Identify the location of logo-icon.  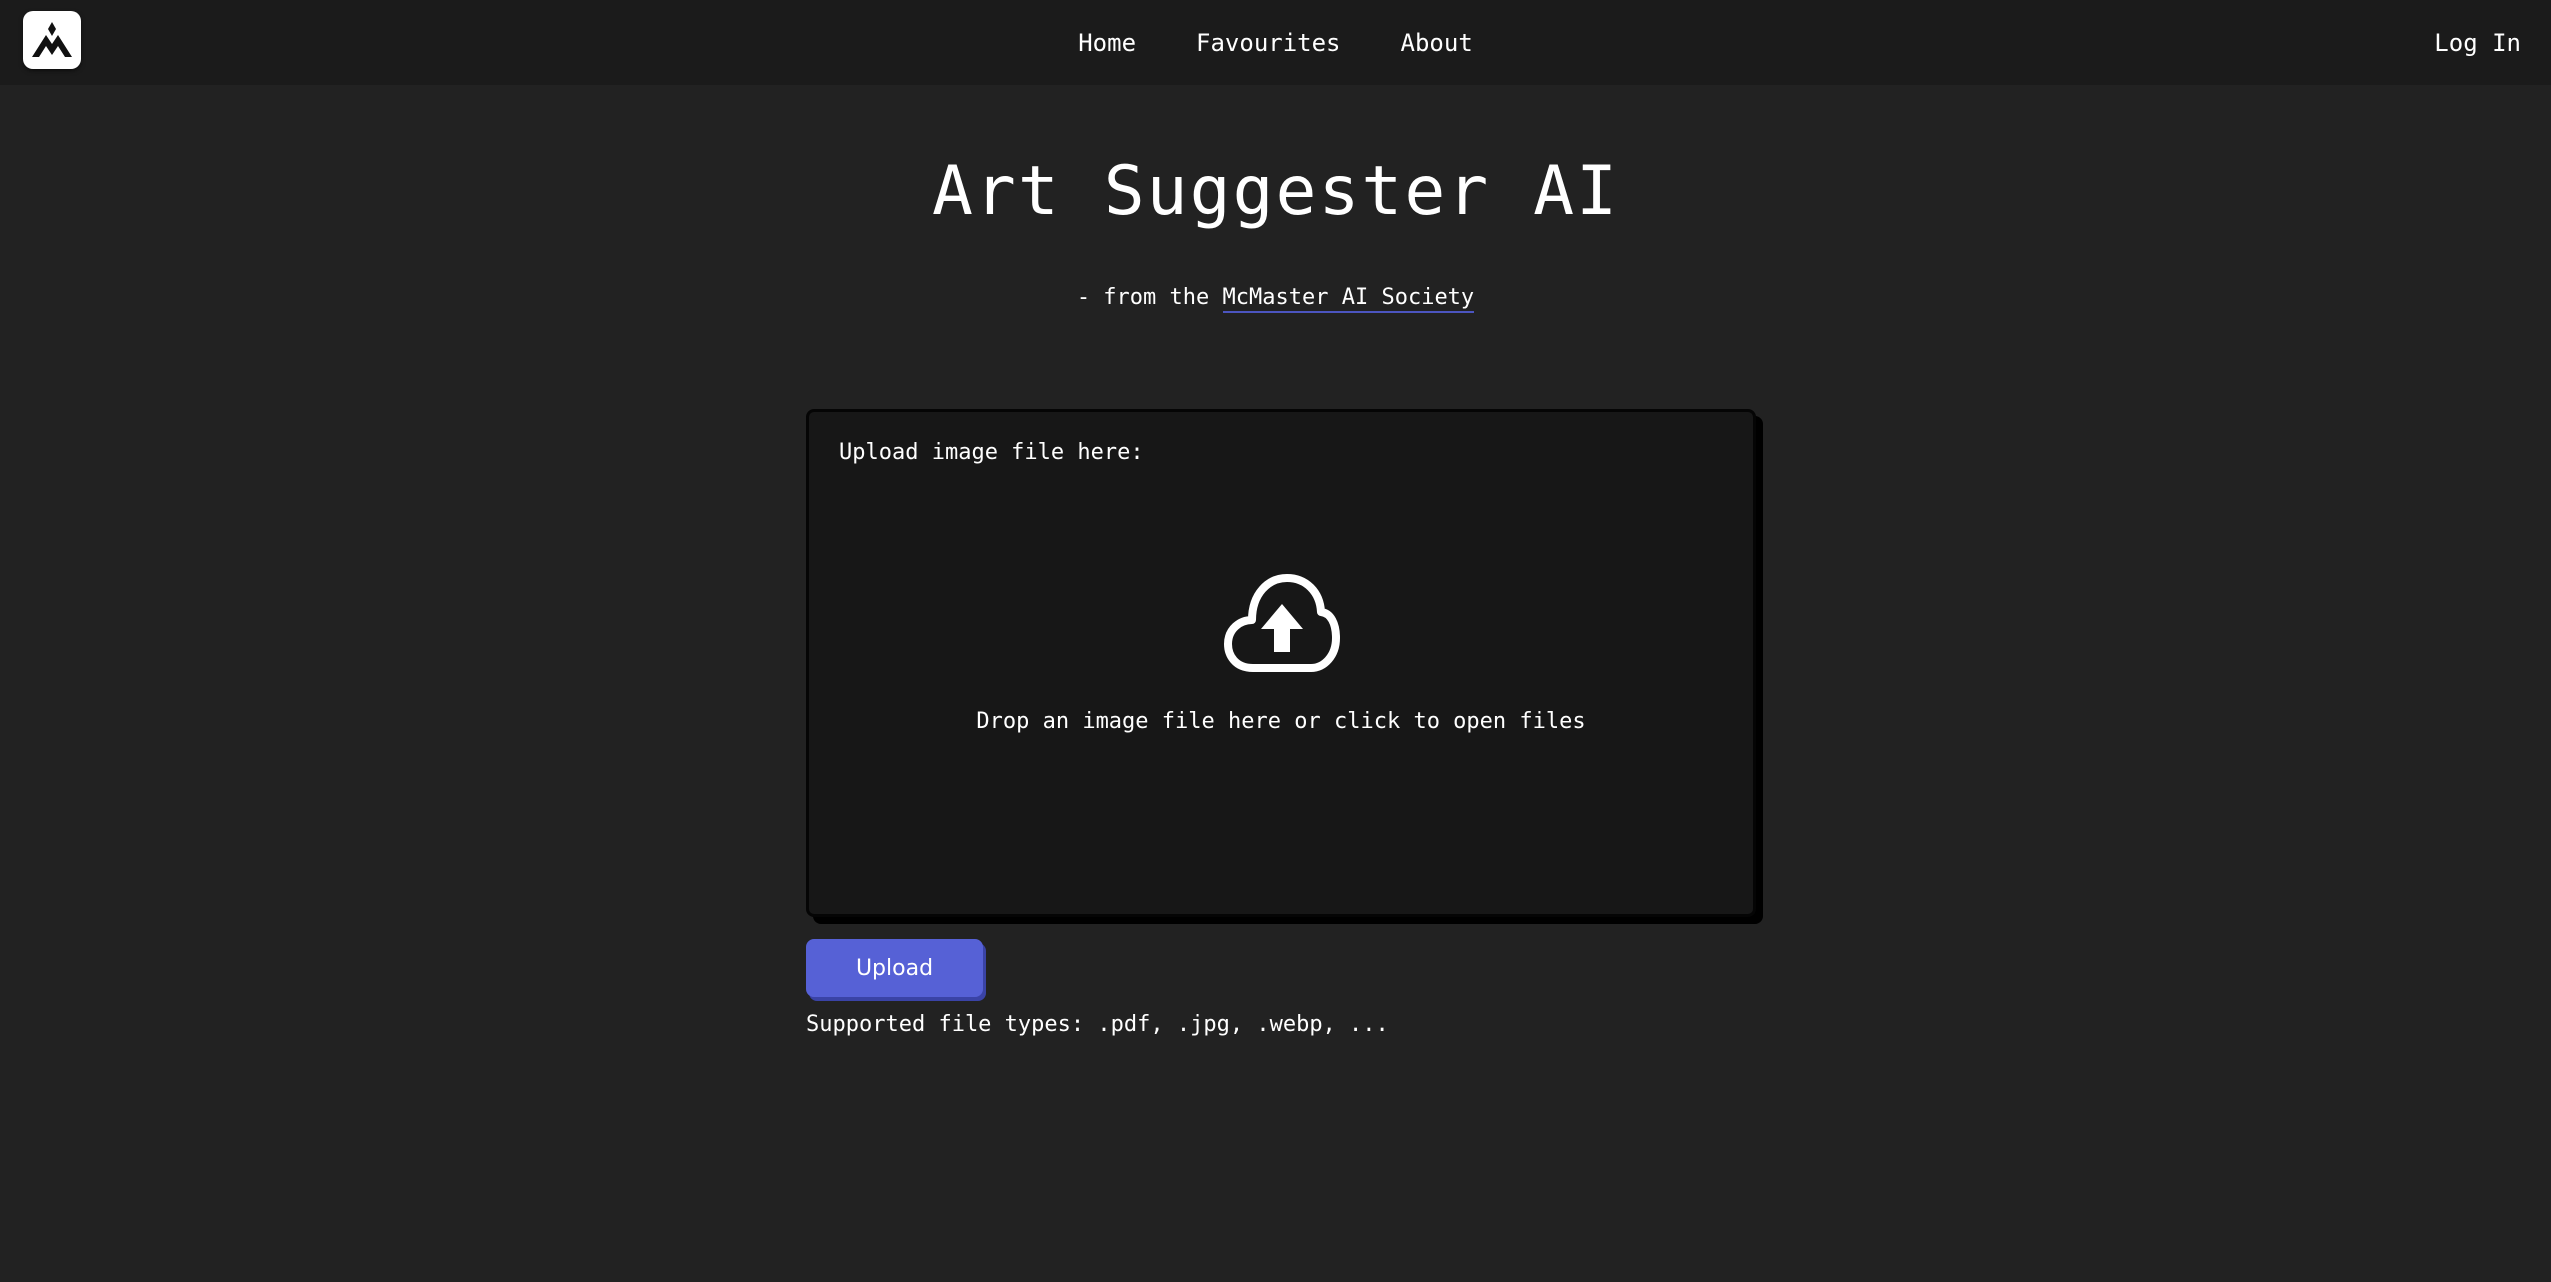
(52, 40).